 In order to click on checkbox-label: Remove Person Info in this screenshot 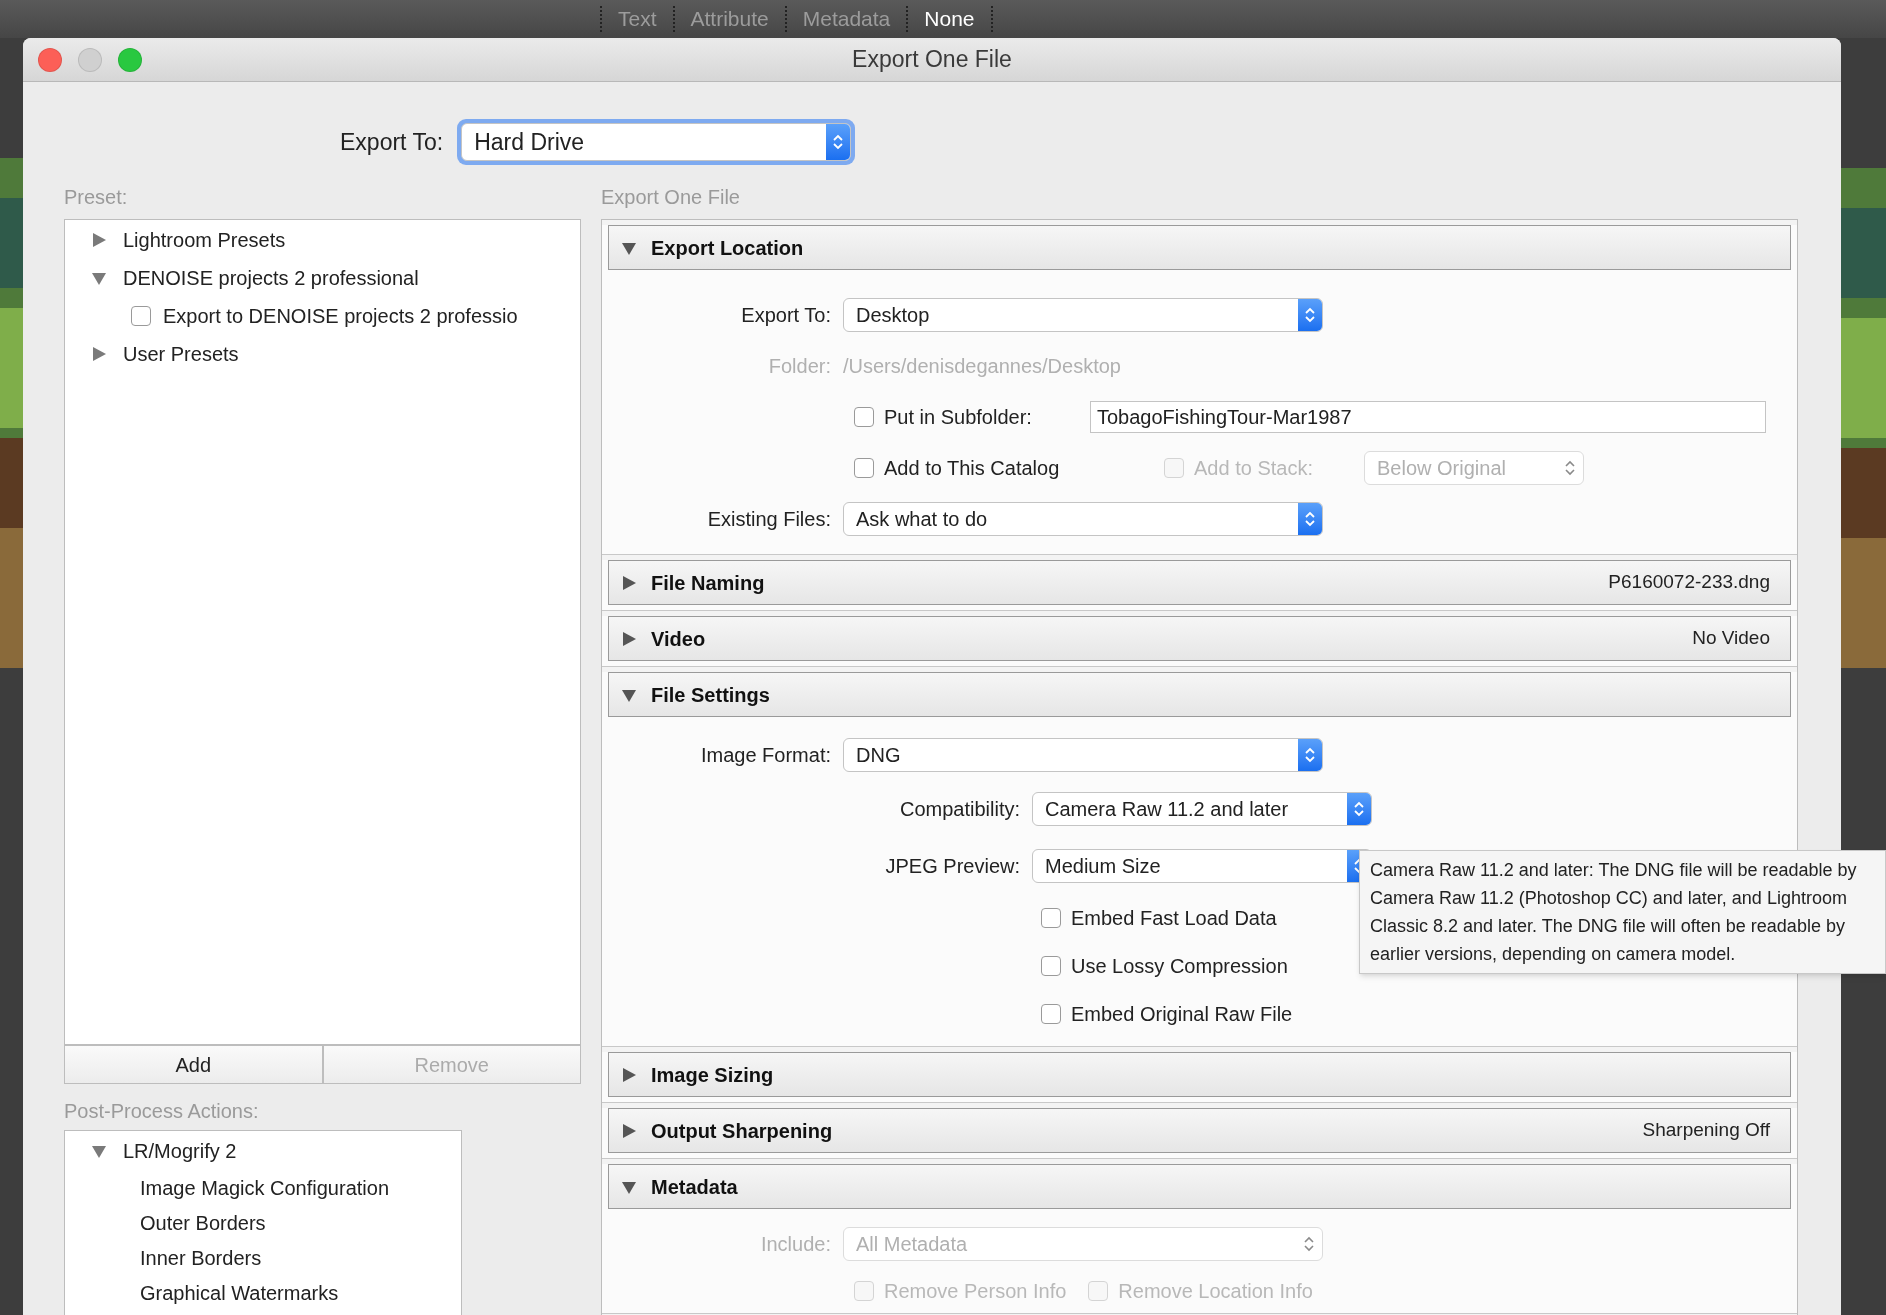, I will do `click(975, 1291)`.